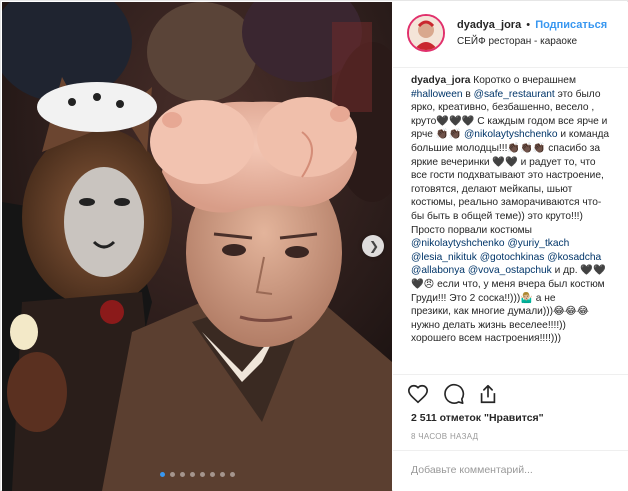 Image resolution: width=628 pixels, height=491 pixels. I want to click on caption-line: @lesia_nikituk @gotochkinas @kosadcha, so click(516, 258).